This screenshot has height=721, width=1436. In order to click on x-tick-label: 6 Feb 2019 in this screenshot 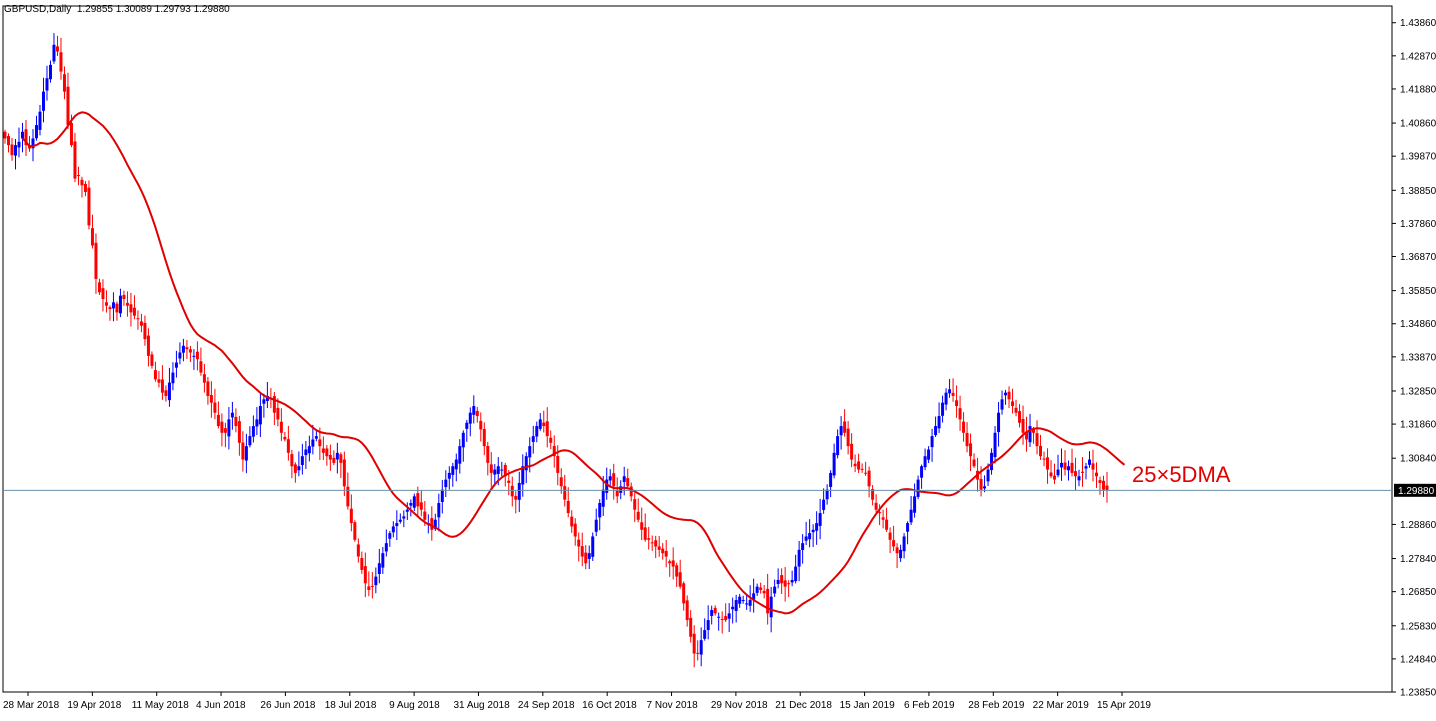, I will do `click(929, 705)`.